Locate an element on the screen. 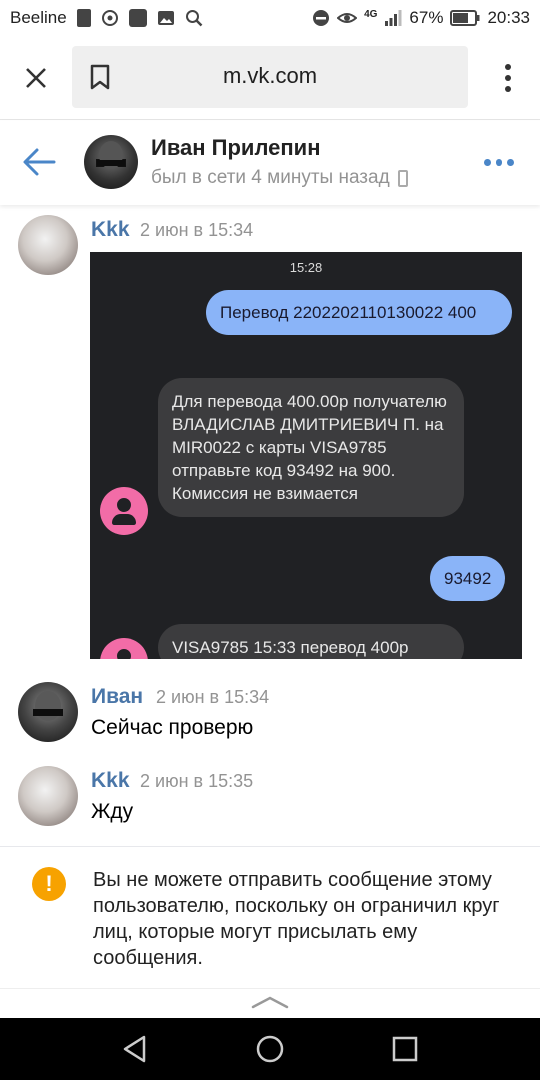  message-text: Сейчас проверю is located at coordinates (172, 727).